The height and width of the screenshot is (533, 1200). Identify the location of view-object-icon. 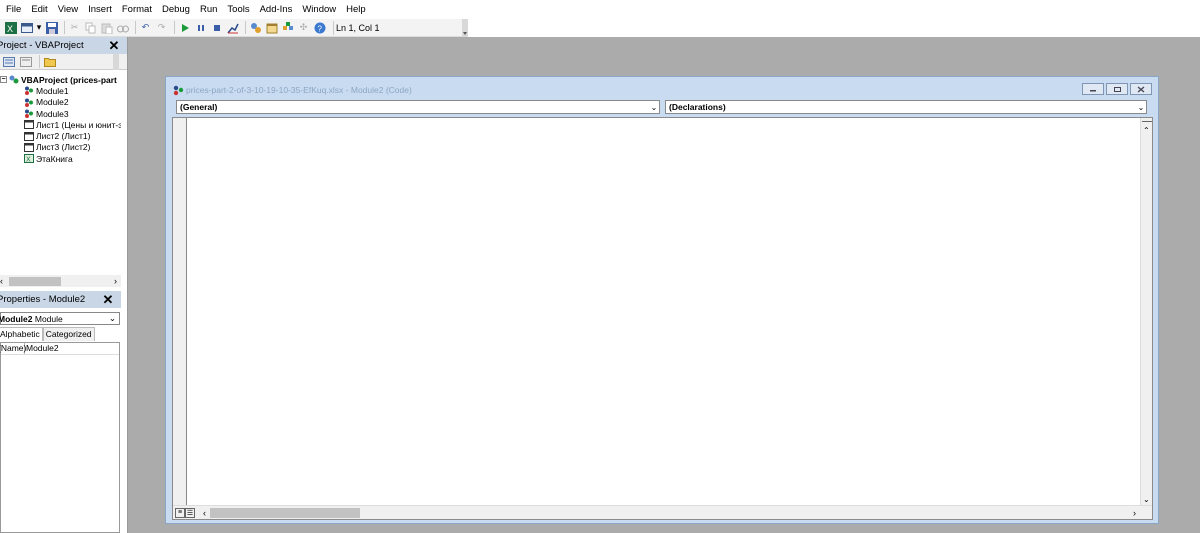
(25, 61).